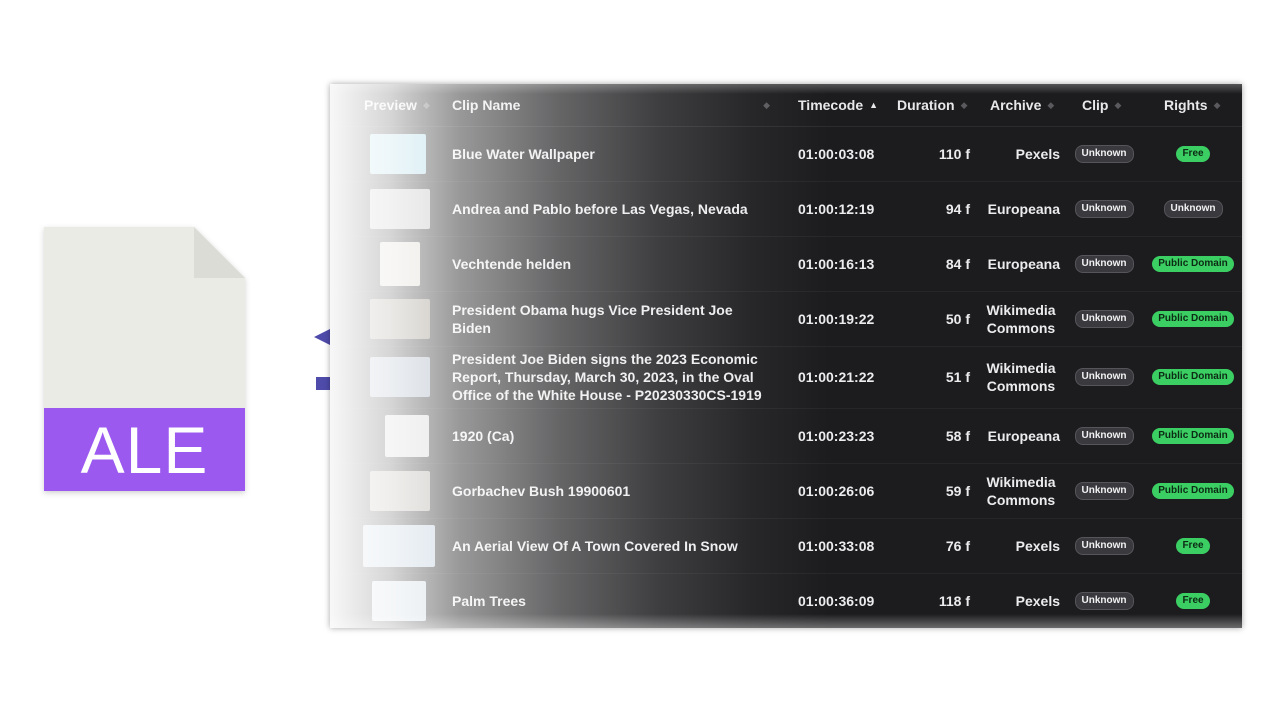 The width and height of the screenshot is (1280, 720). I want to click on sort-ascending-icon: ▲, so click(873, 105).